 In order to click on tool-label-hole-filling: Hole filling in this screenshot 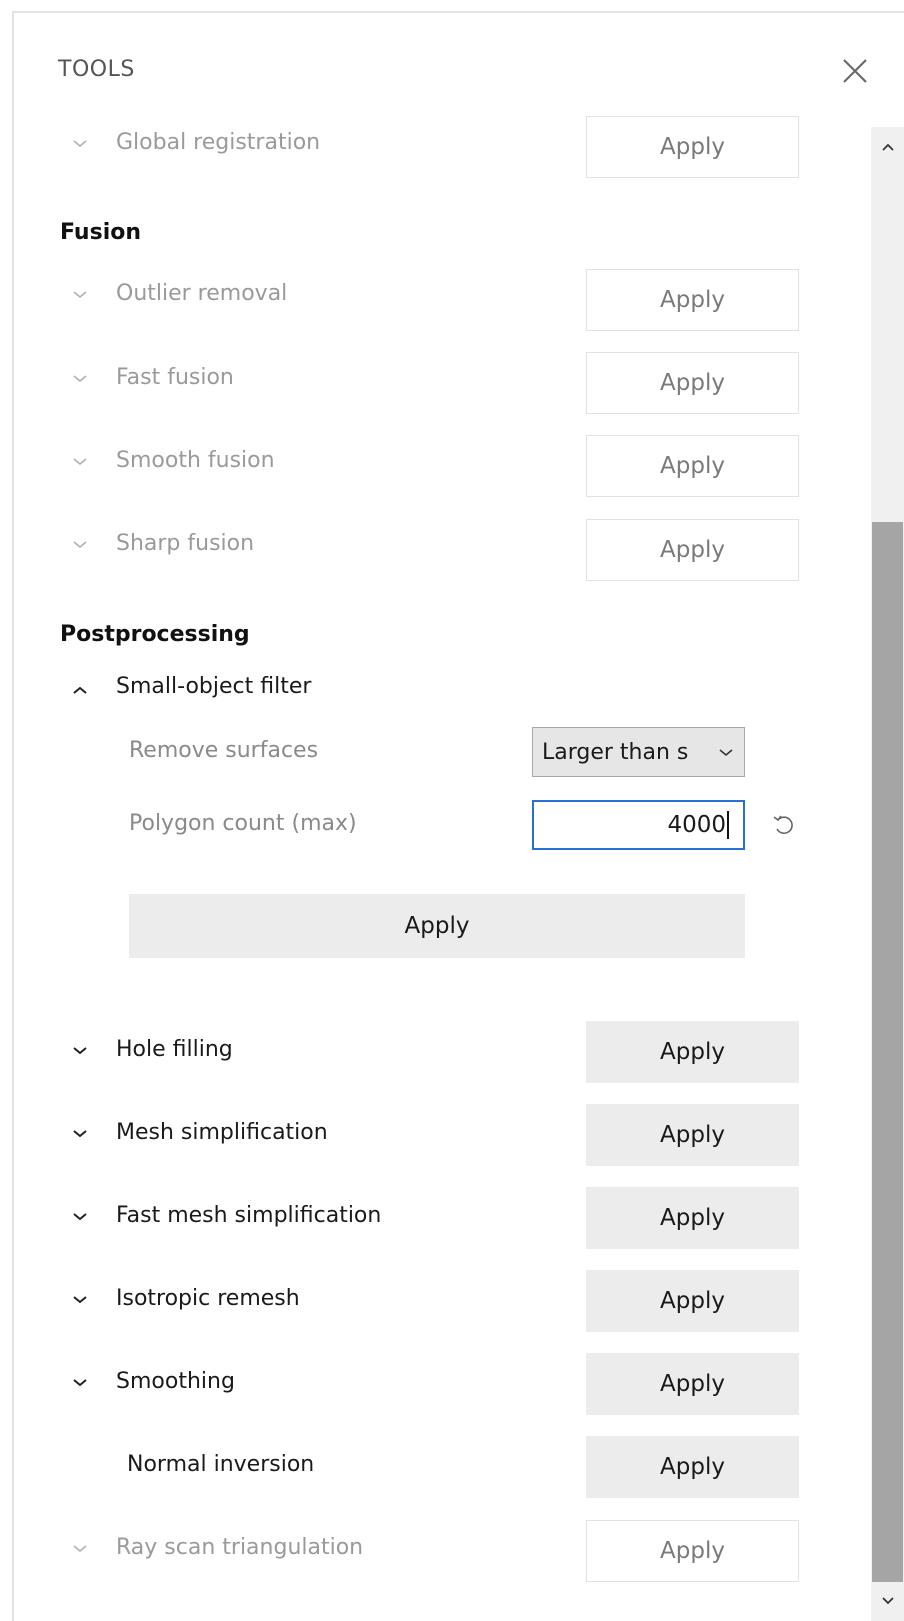, I will do `click(174, 1049)`.